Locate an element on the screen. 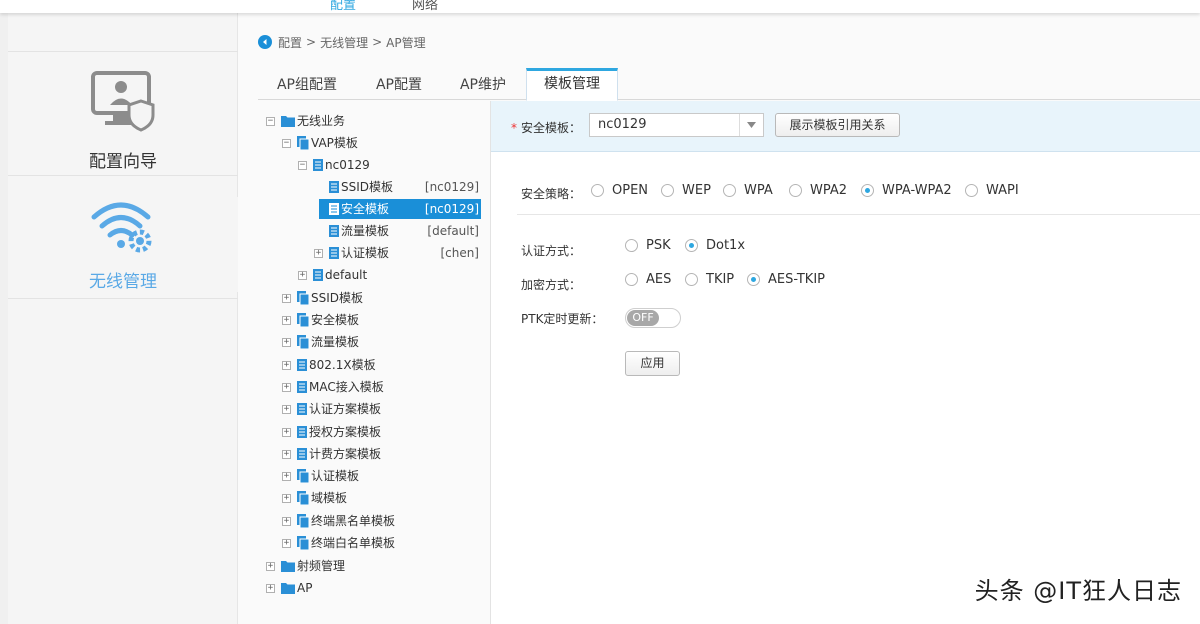 Image resolution: width=1200 pixels, height=624 pixels. tree-node-traffic-template: + 流量模板 is located at coordinates (320, 342).